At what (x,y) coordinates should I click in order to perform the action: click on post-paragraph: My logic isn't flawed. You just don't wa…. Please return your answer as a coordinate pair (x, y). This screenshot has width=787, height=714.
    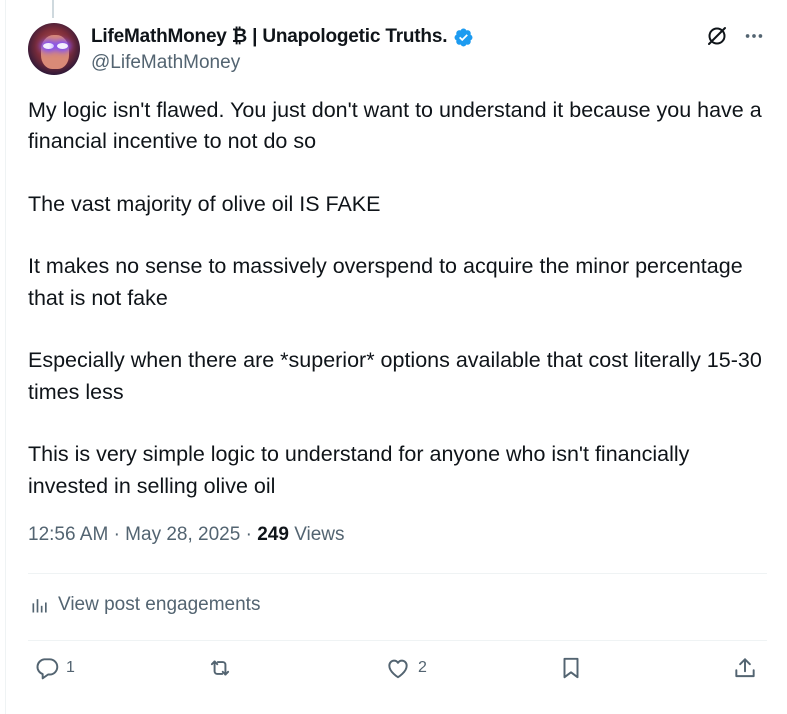
    Looking at the image, I should click on (395, 126).